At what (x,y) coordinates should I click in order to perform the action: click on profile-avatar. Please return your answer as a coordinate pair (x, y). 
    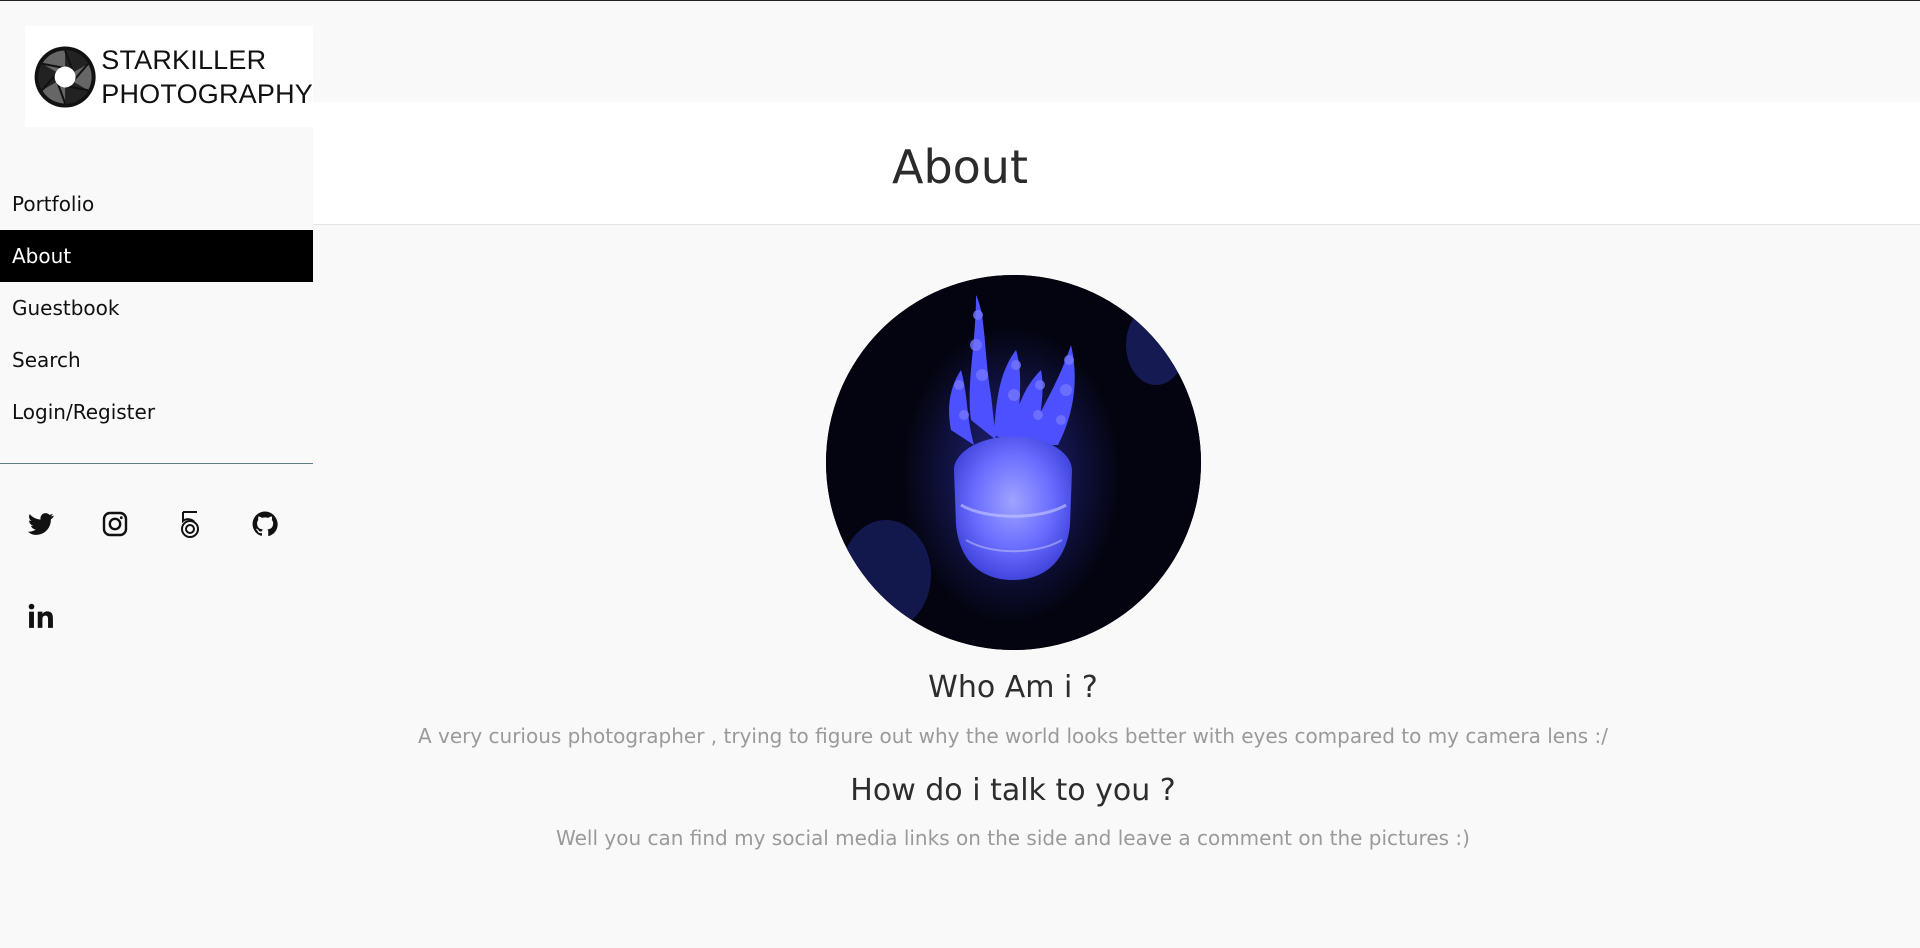
    Looking at the image, I should click on (1013, 462).